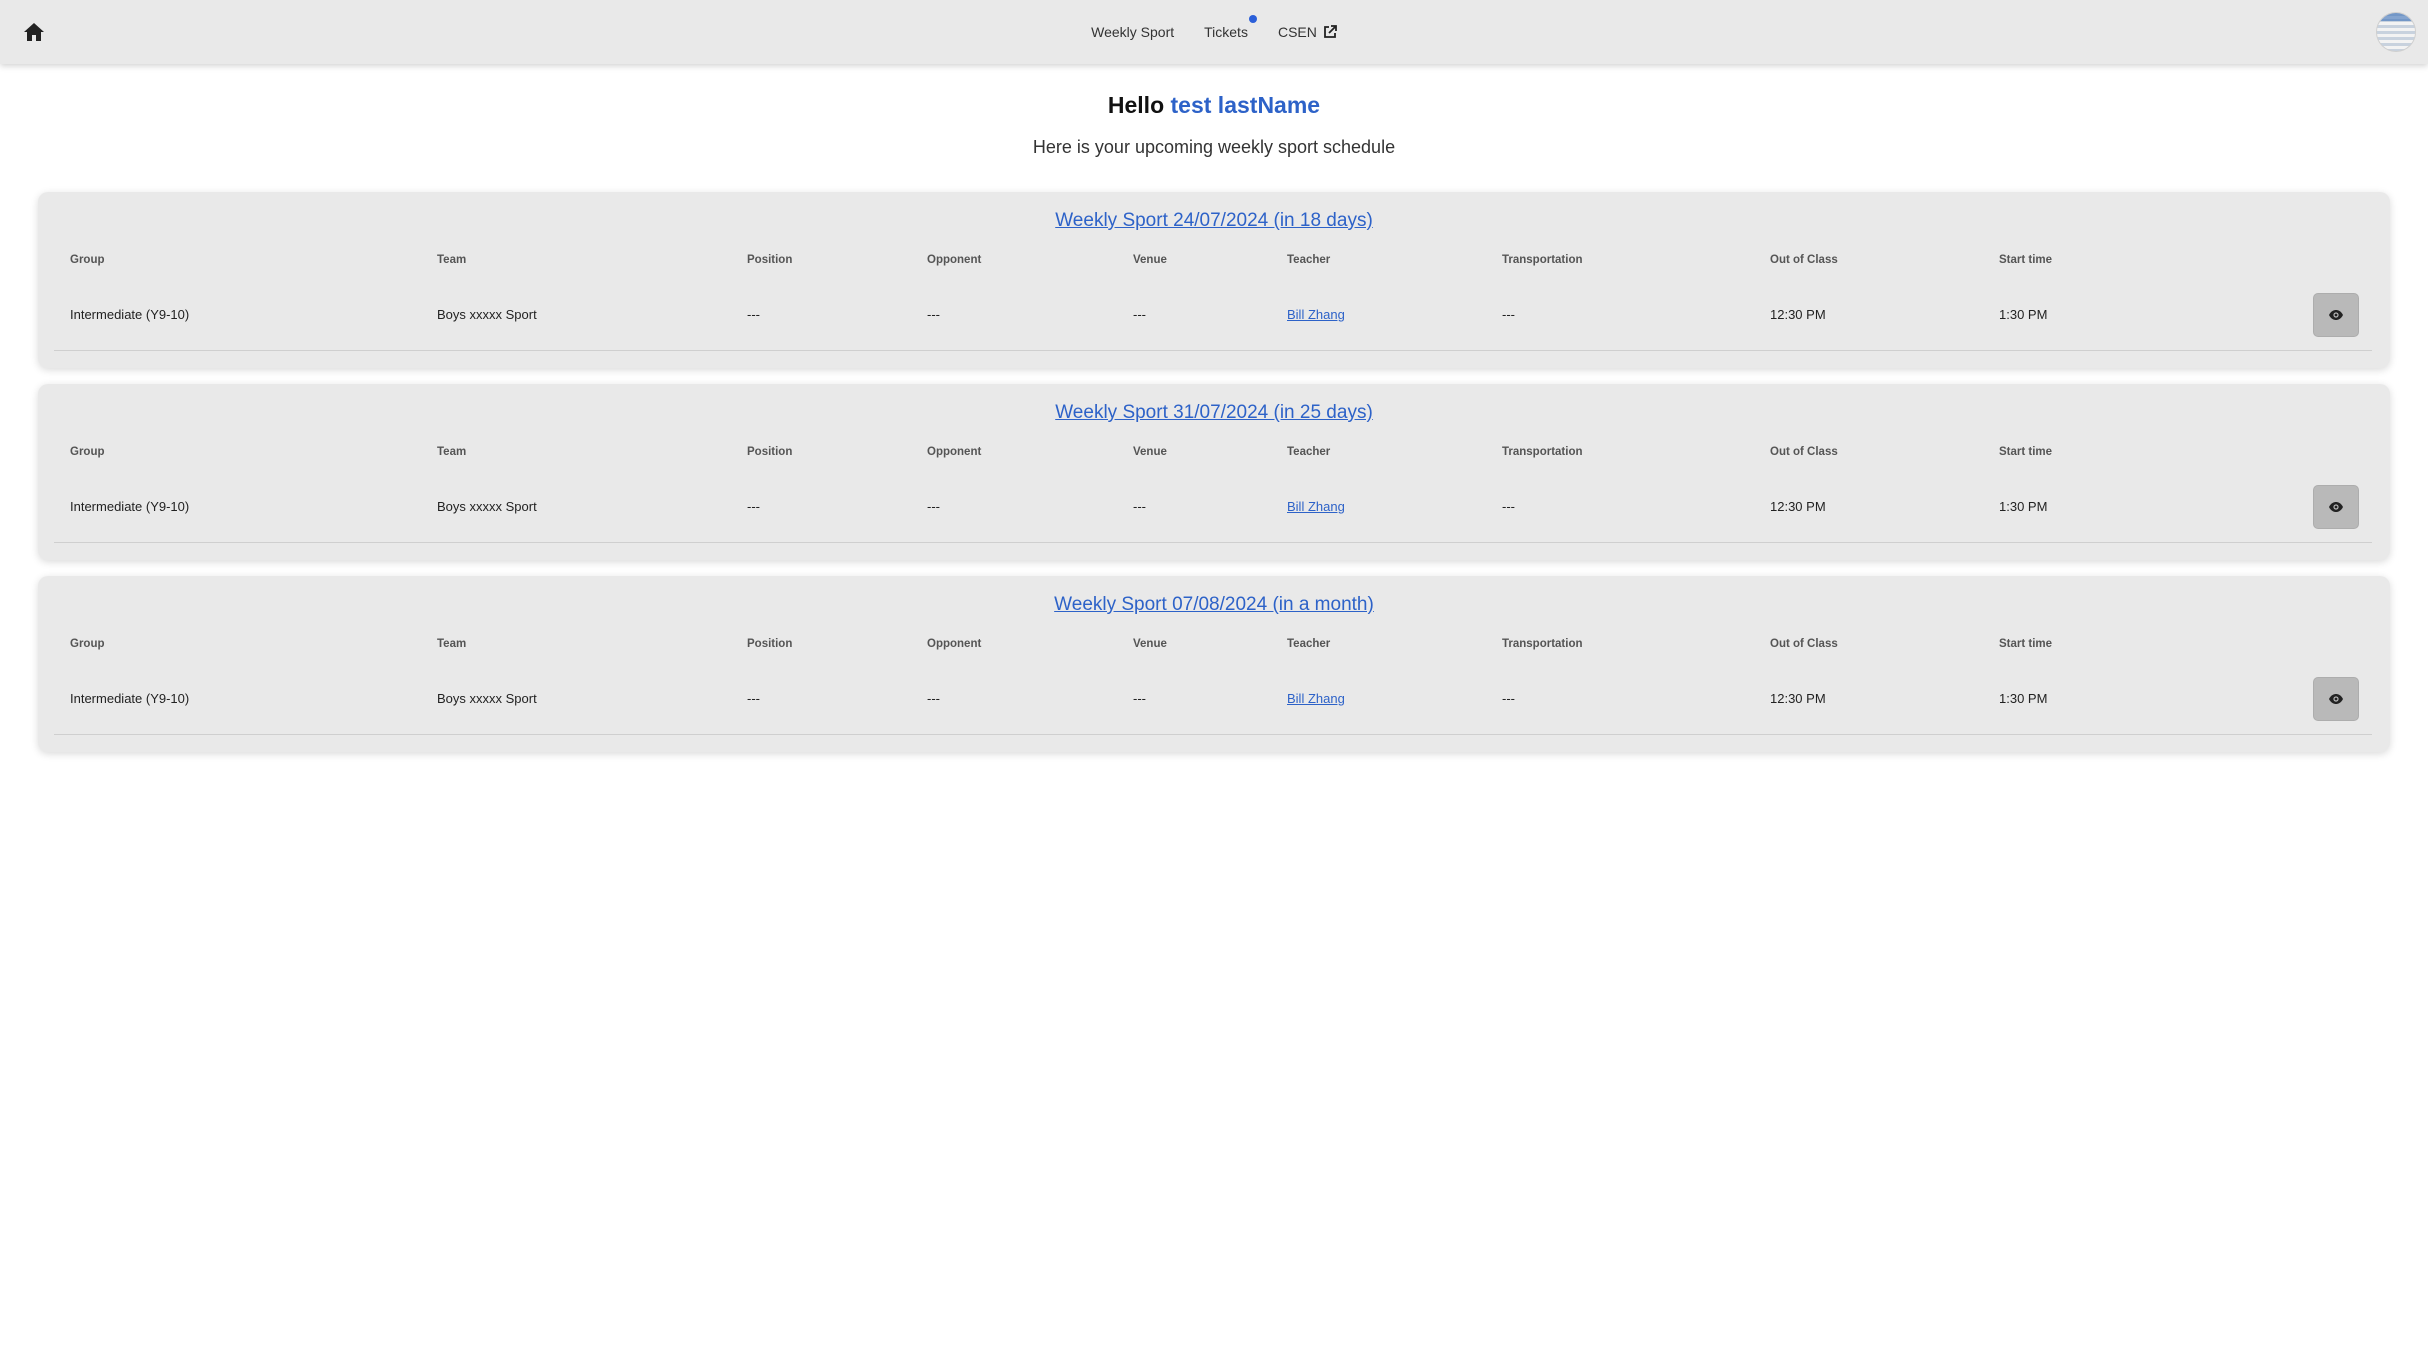 The image size is (2428, 1364). Describe the element at coordinates (1245, 105) in the screenshot. I see `user-name: test lastName` at that location.